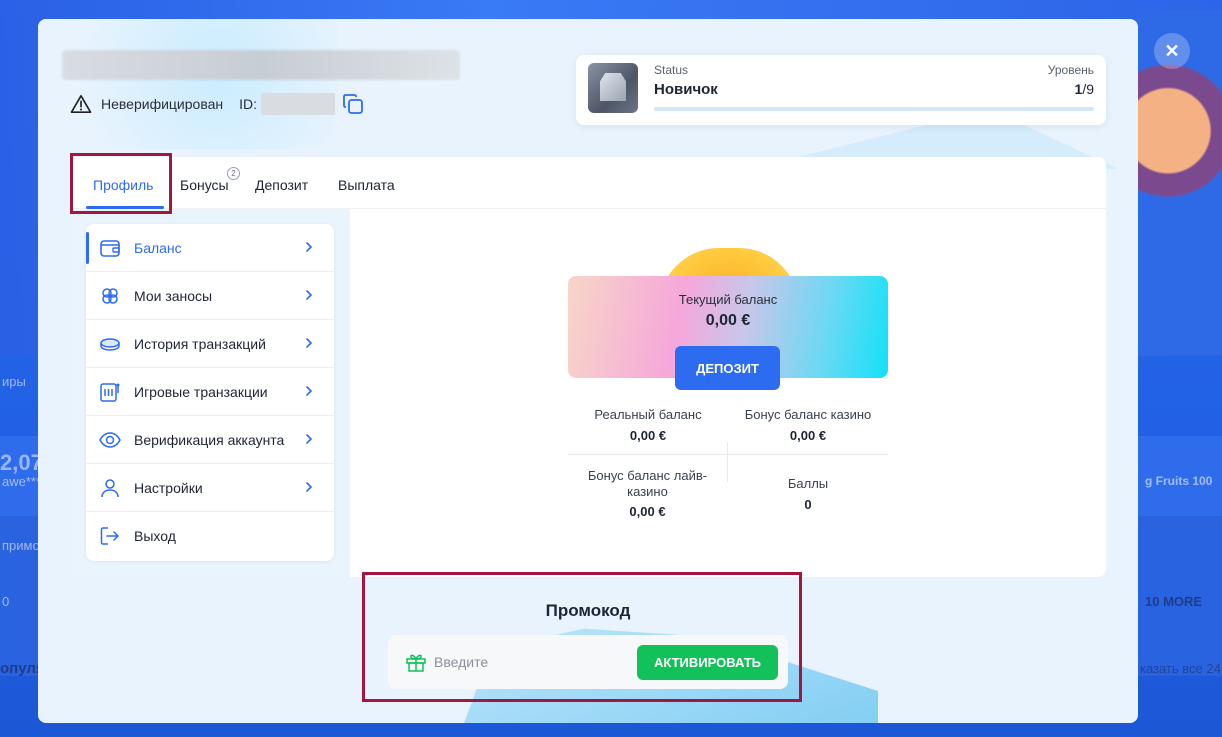 Image resolution: width=1222 pixels, height=737 pixels. Describe the element at coordinates (808, 425) in the screenshot. I see `casino-bonus-balance: Бонус баланс казино 0,00 €` at that location.